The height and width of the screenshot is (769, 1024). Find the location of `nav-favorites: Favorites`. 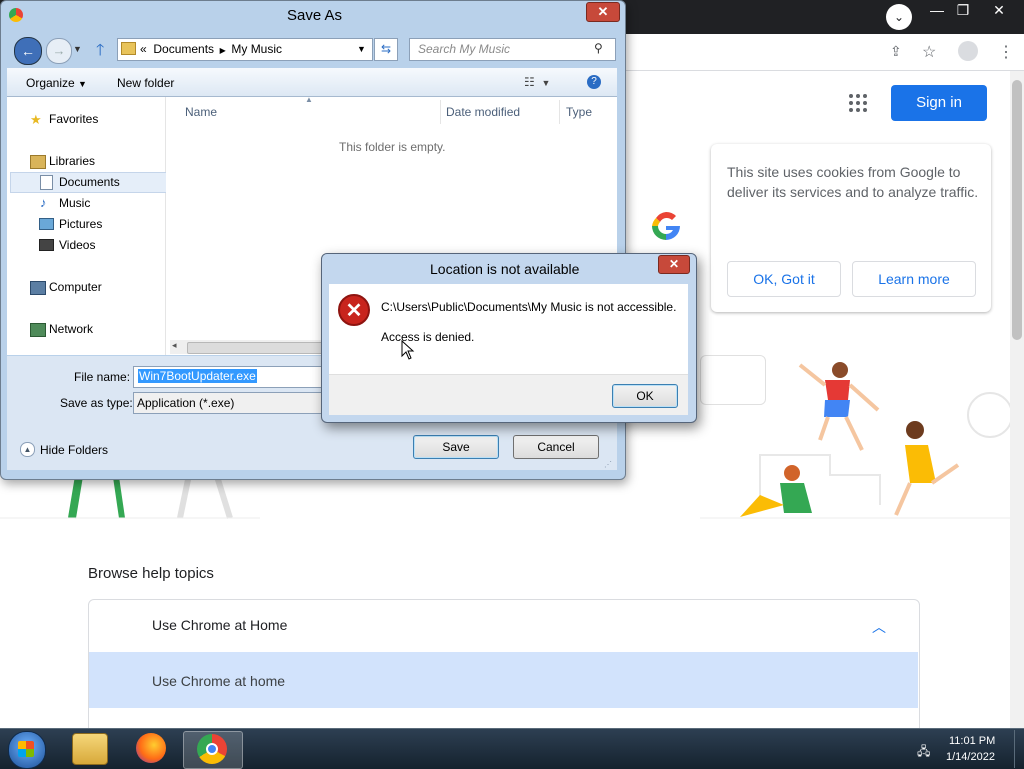

nav-favorites: Favorites is located at coordinates (73, 119).